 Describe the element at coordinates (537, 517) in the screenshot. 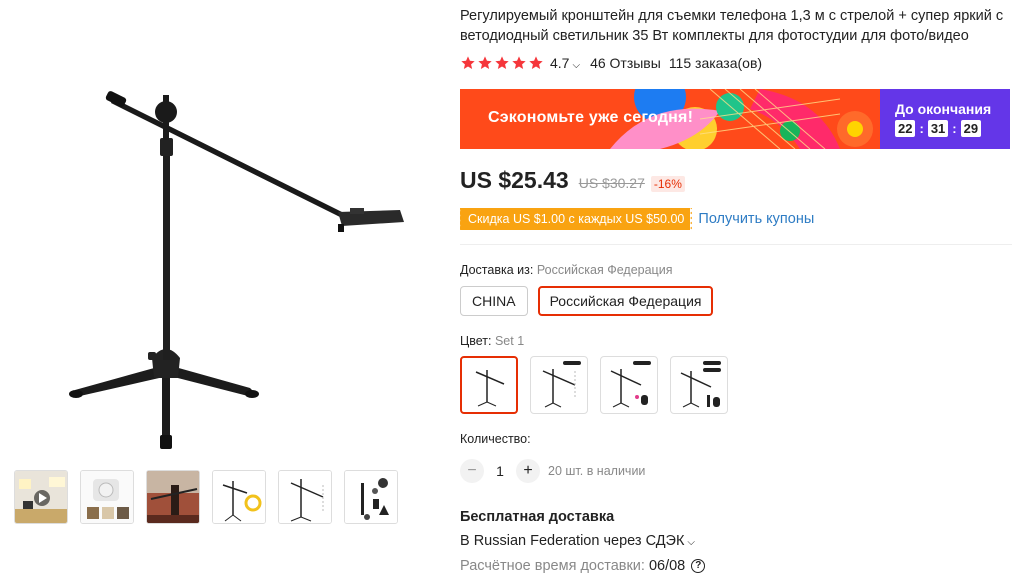

I see `free-shipping-heading: Бесплатная доставка` at that location.